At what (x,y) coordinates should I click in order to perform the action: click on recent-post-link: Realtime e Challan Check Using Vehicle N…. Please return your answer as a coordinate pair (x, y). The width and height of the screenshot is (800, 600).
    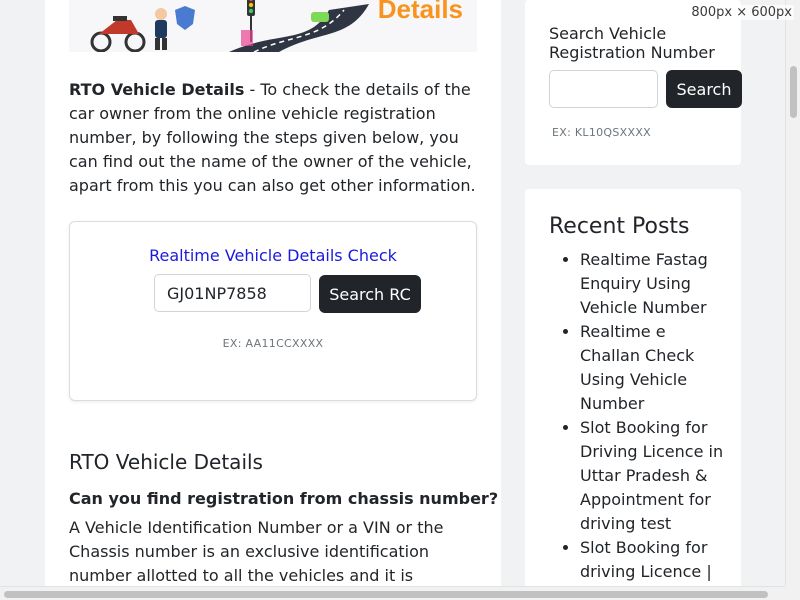
    Looking at the image, I should click on (655, 368).